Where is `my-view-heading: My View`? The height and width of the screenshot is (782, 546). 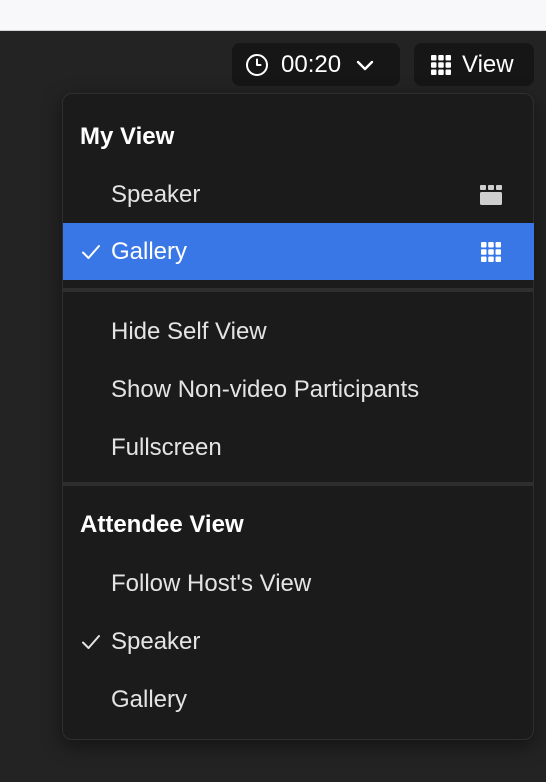
my-view-heading: My View is located at coordinates (127, 136).